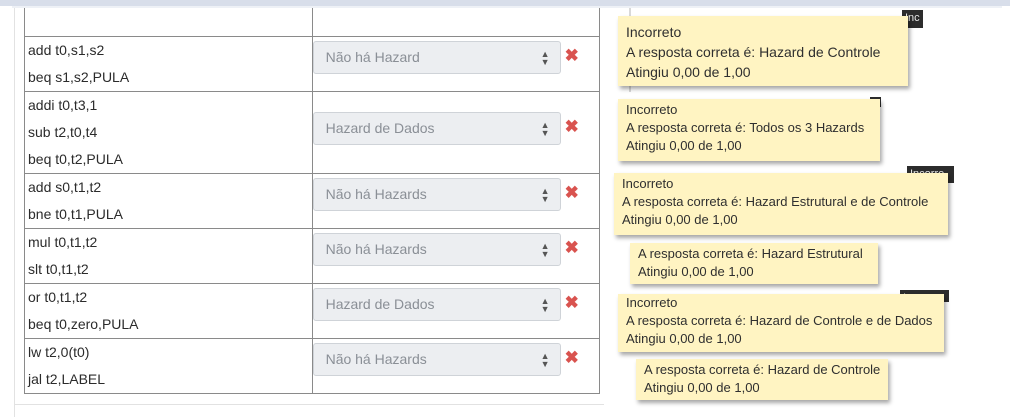 The width and height of the screenshot is (1010, 417). Describe the element at coordinates (63, 105) in the screenshot. I see `code-line: addi t0,t3,1` at that location.